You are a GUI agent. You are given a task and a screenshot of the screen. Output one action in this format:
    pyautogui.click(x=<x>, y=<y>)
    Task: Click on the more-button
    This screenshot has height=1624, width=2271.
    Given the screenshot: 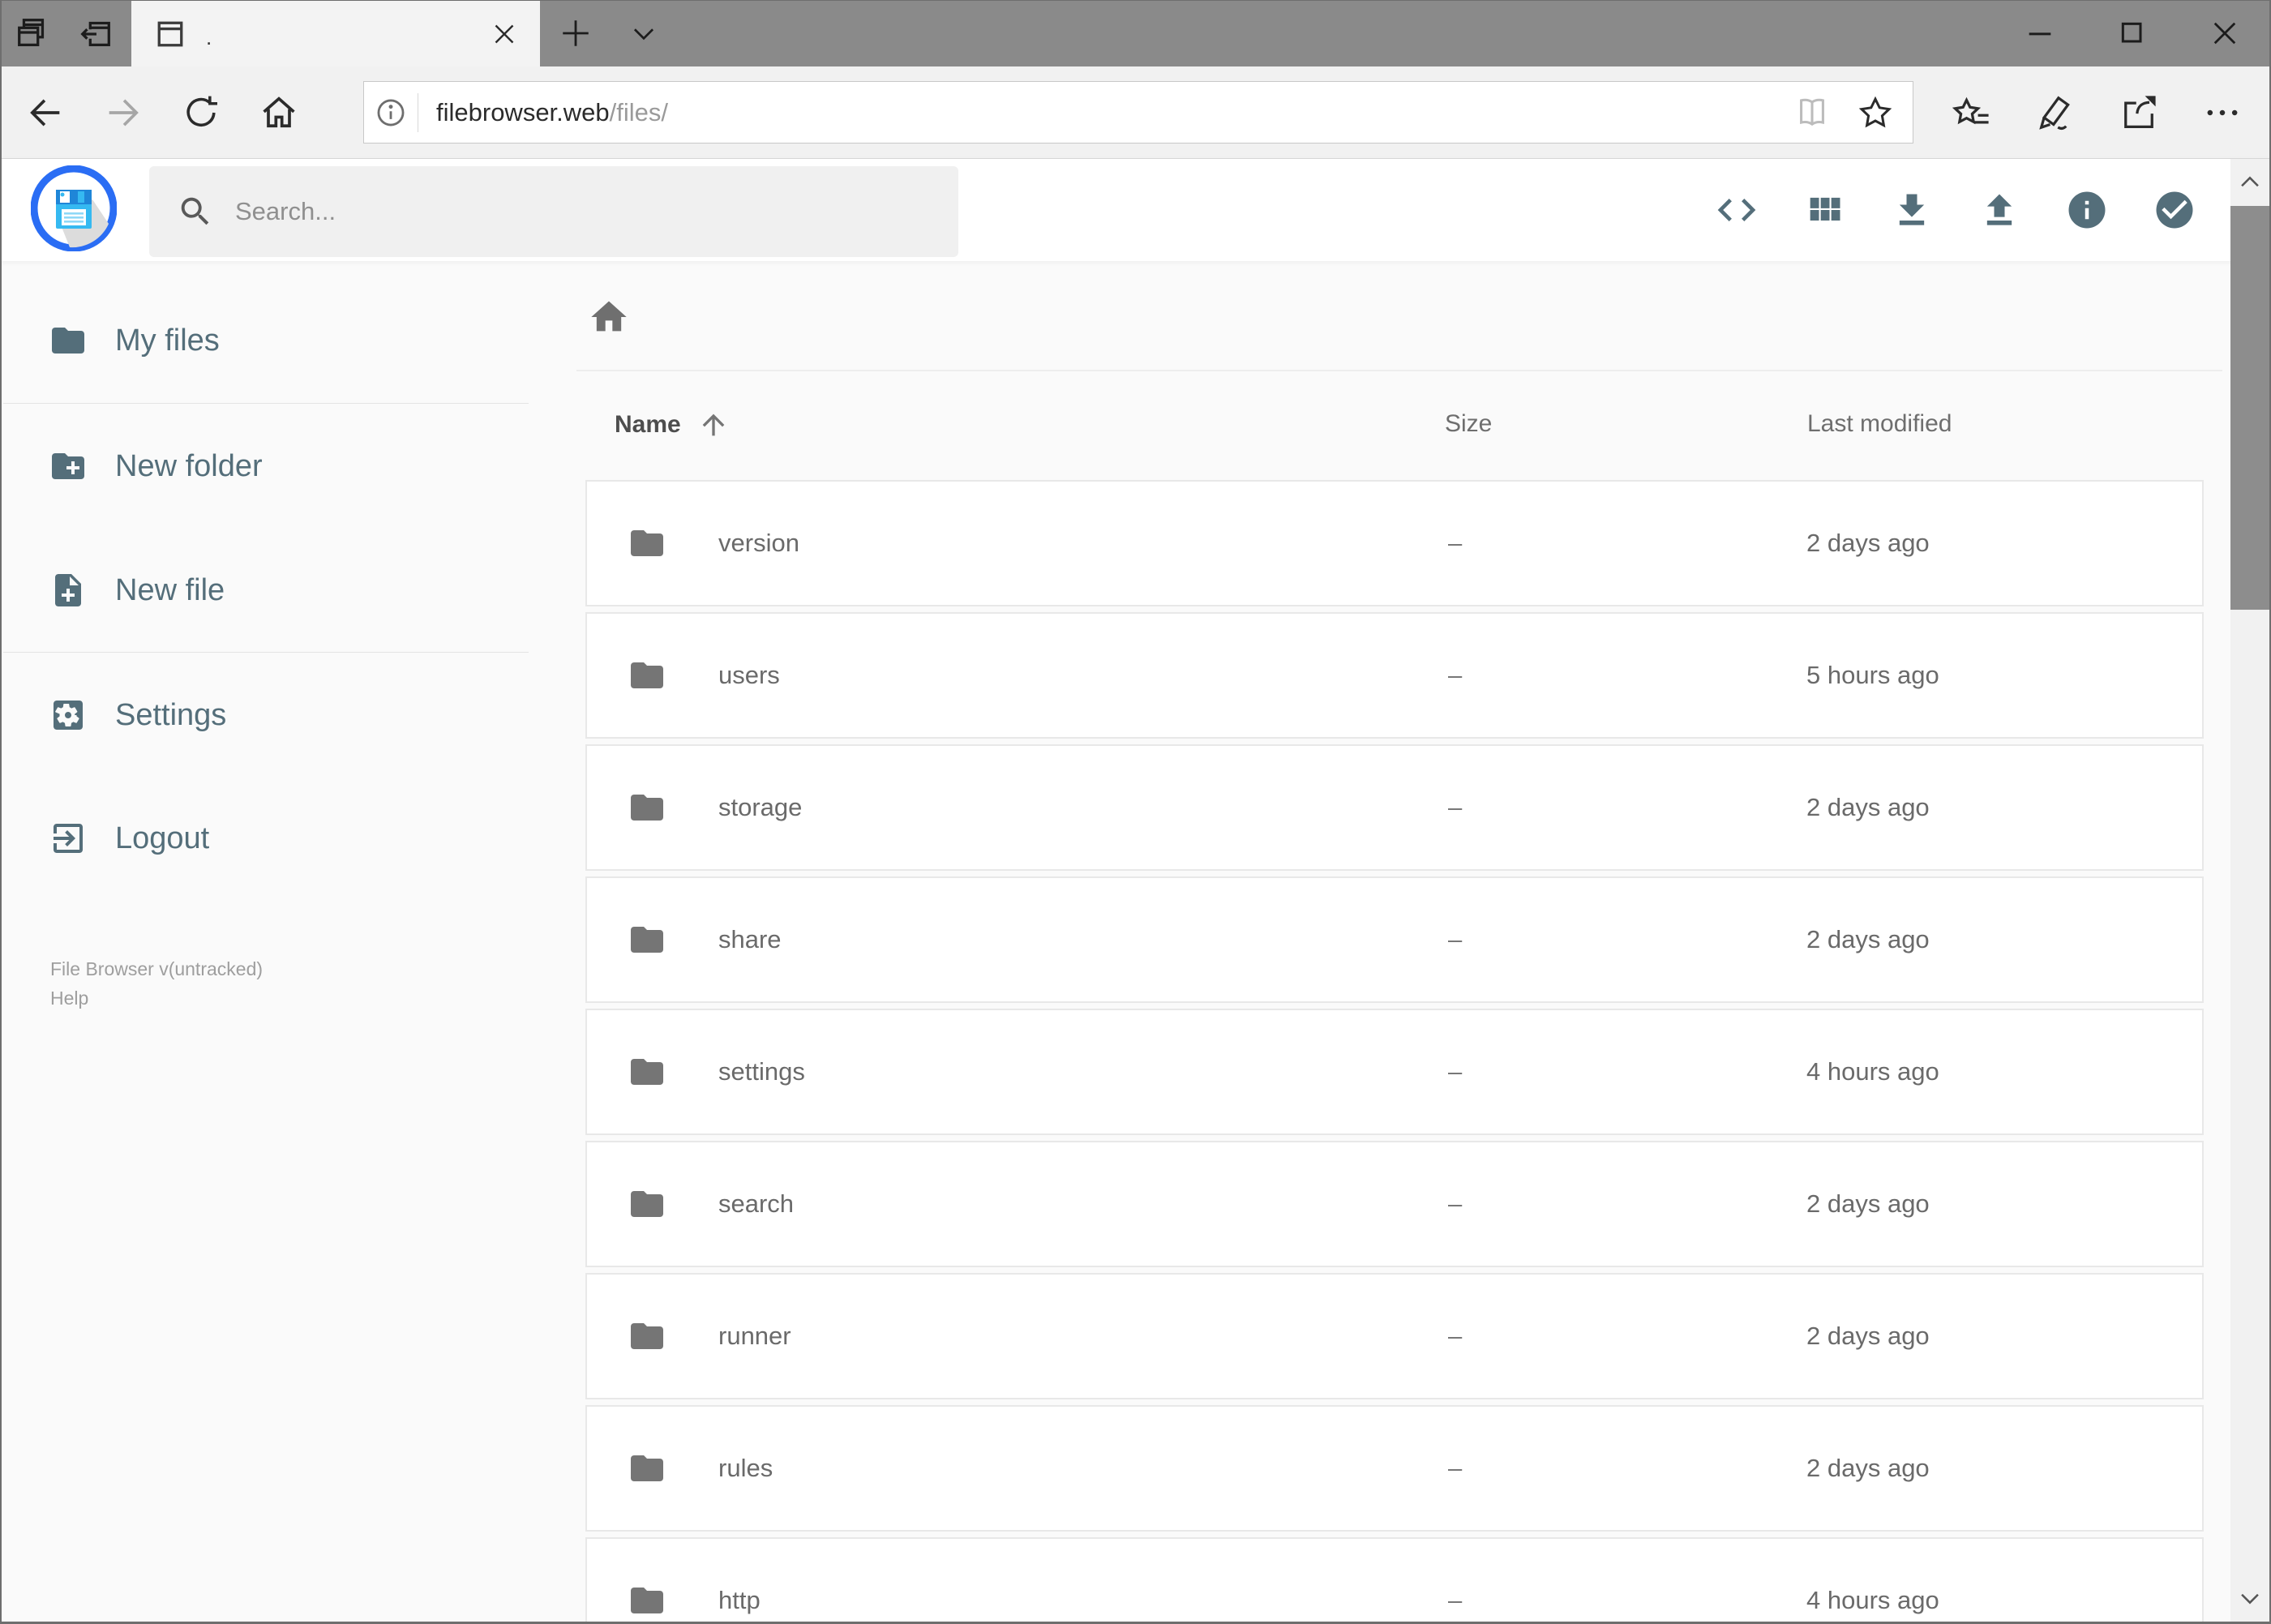 What is the action you would take?
    pyautogui.click(x=2222, y=113)
    